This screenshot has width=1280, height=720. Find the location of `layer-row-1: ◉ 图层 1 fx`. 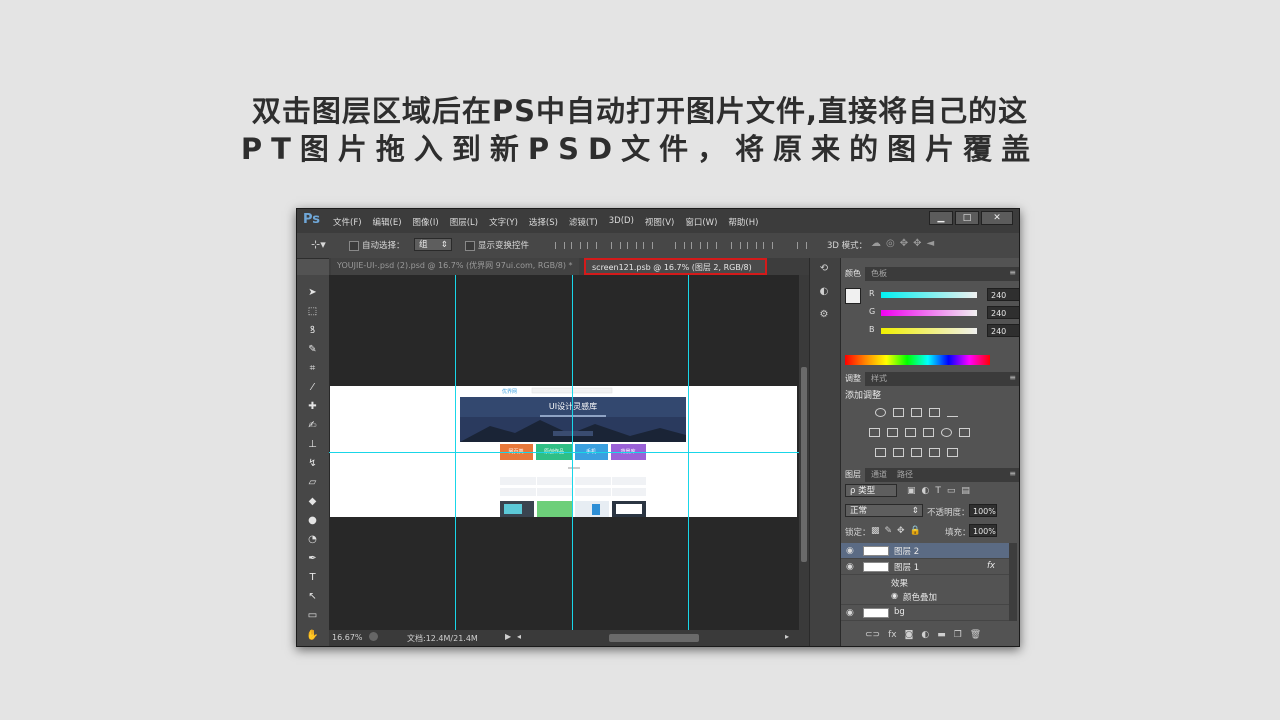

layer-row-1: ◉ 图层 1 fx is located at coordinates (925, 567).